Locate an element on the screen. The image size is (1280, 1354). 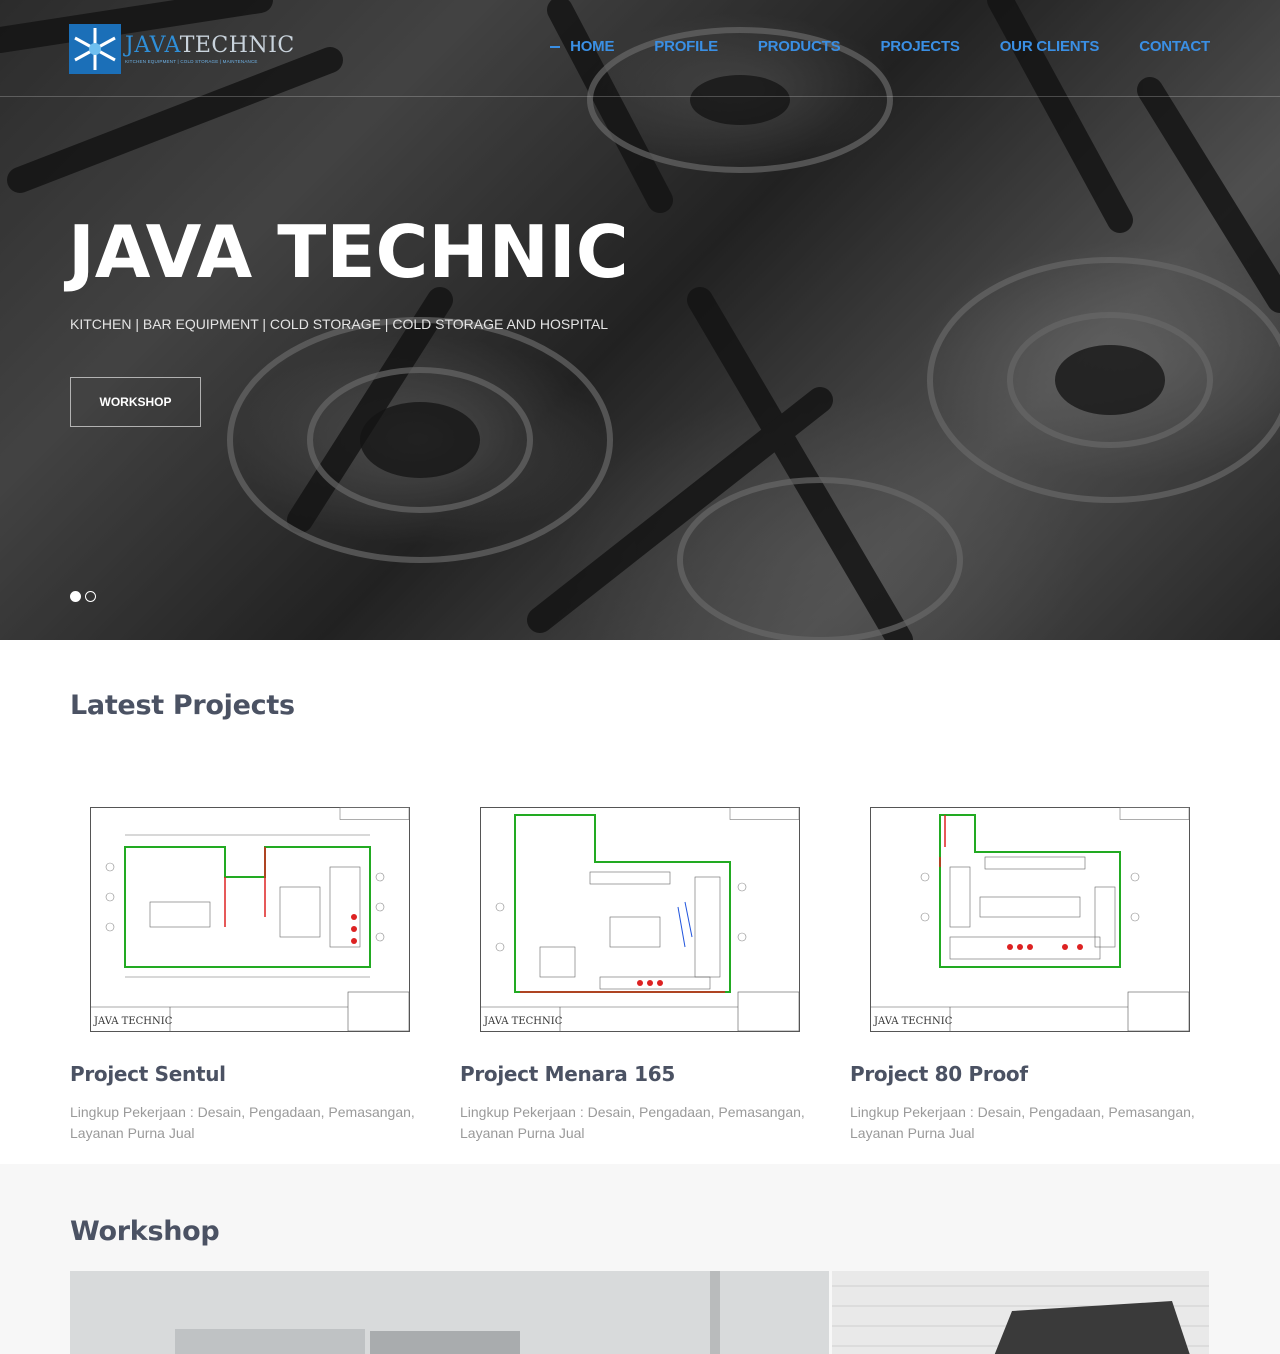
slider-pagination is located at coordinates (83, 596).